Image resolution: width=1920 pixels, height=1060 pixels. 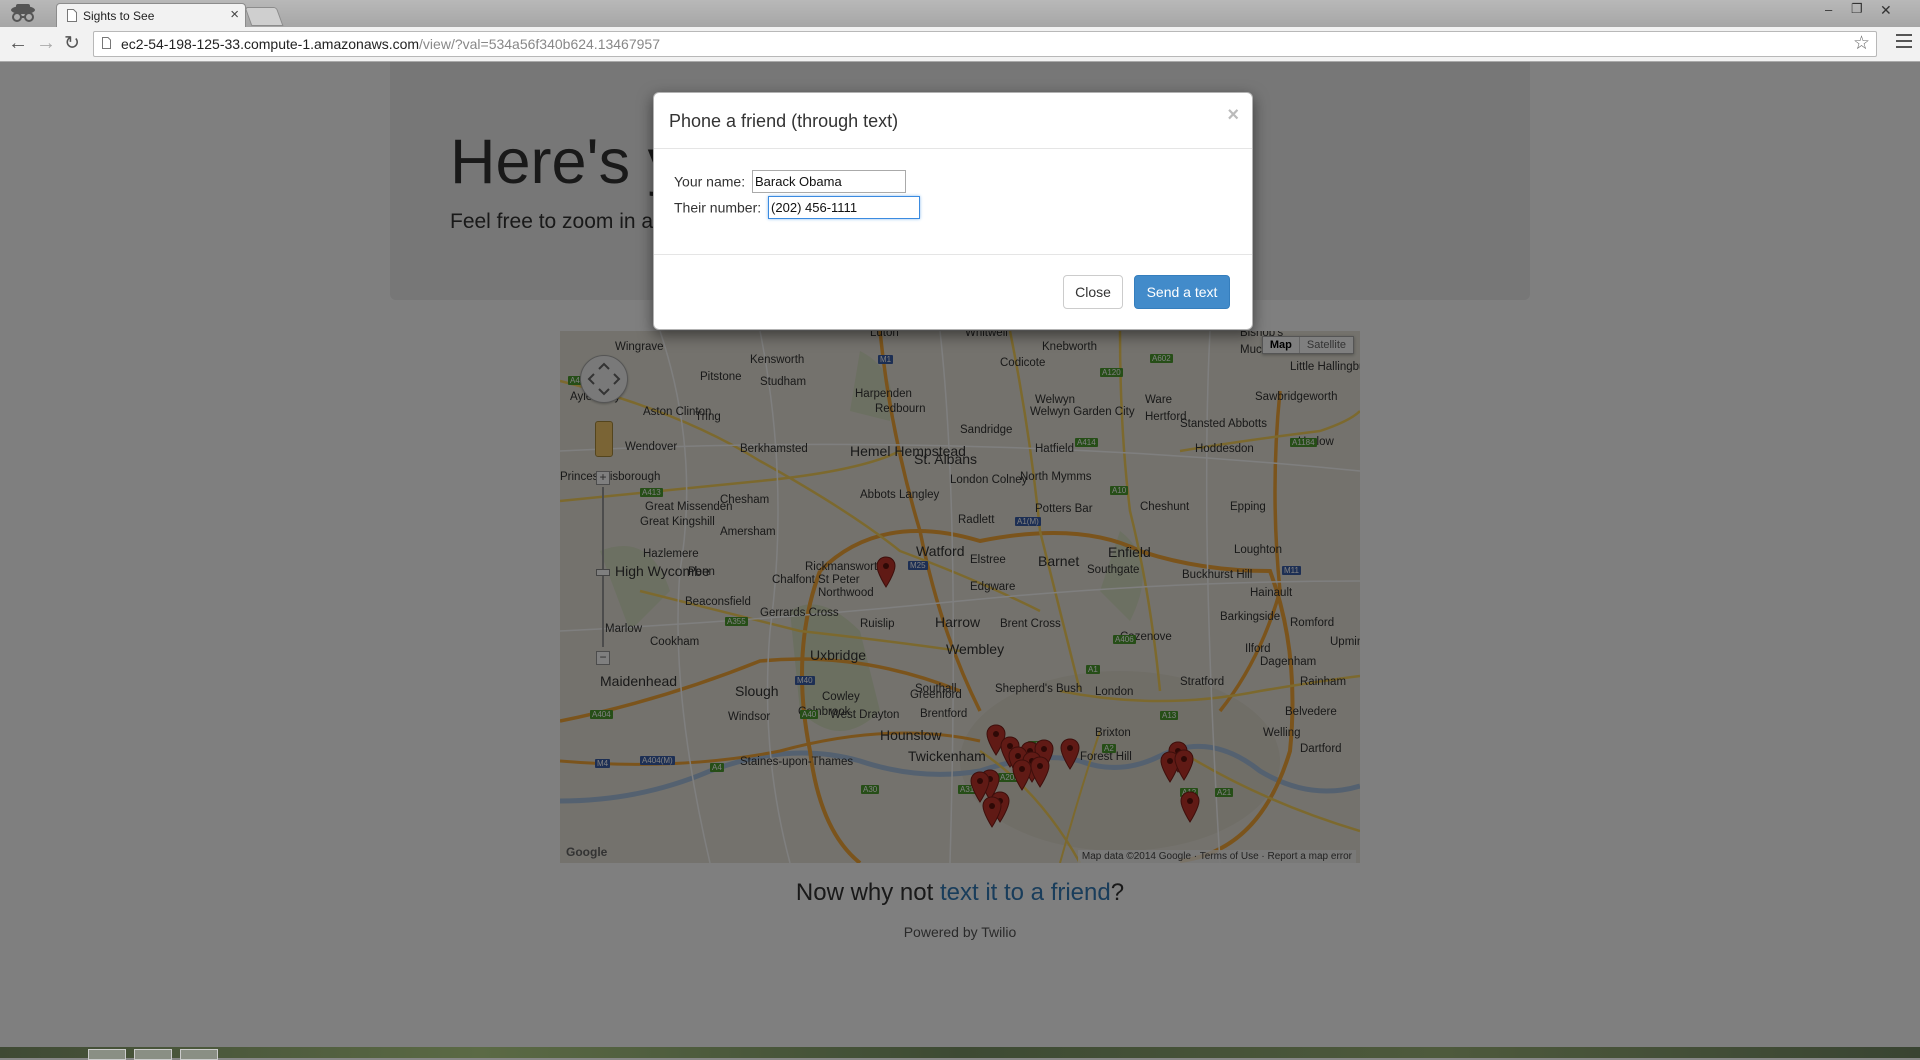 I want to click on minimize-icon: –, so click(x=1828, y=9).